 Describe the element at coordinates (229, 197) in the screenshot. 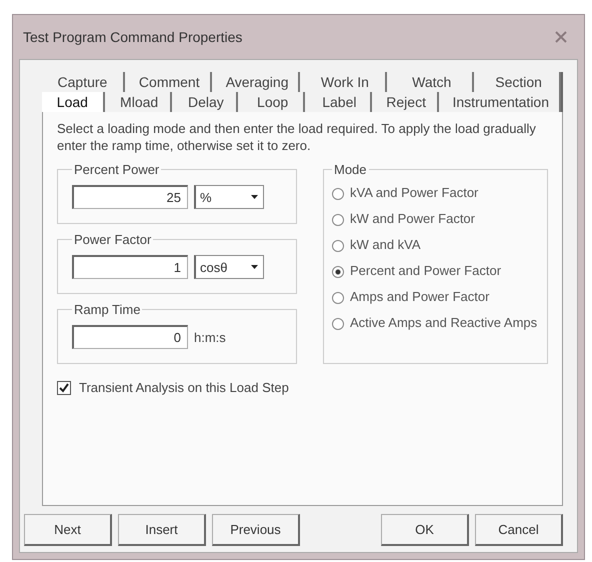

I see `unit-dropdown: %` at that location.